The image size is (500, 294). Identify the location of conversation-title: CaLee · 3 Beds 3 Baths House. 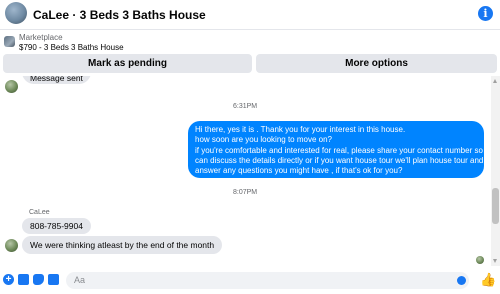
(119, 15).